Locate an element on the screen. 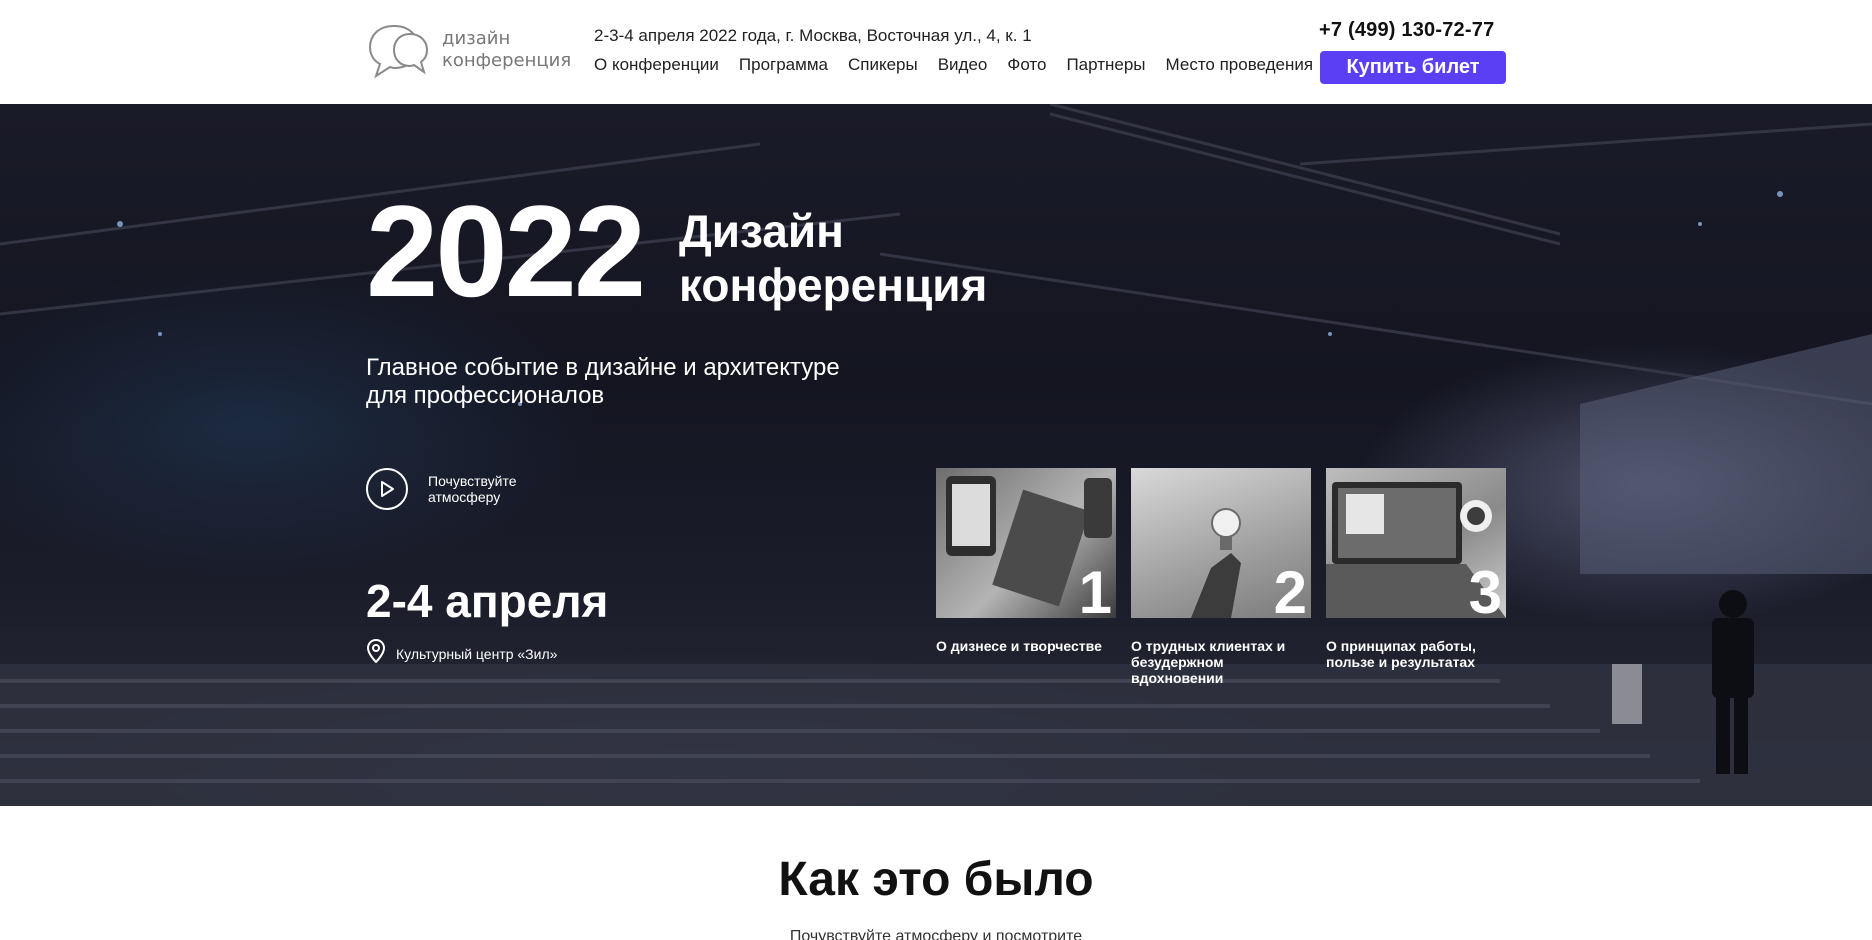  play-label: Почувствуйте атмосферу is located at coordinates (472, 489).